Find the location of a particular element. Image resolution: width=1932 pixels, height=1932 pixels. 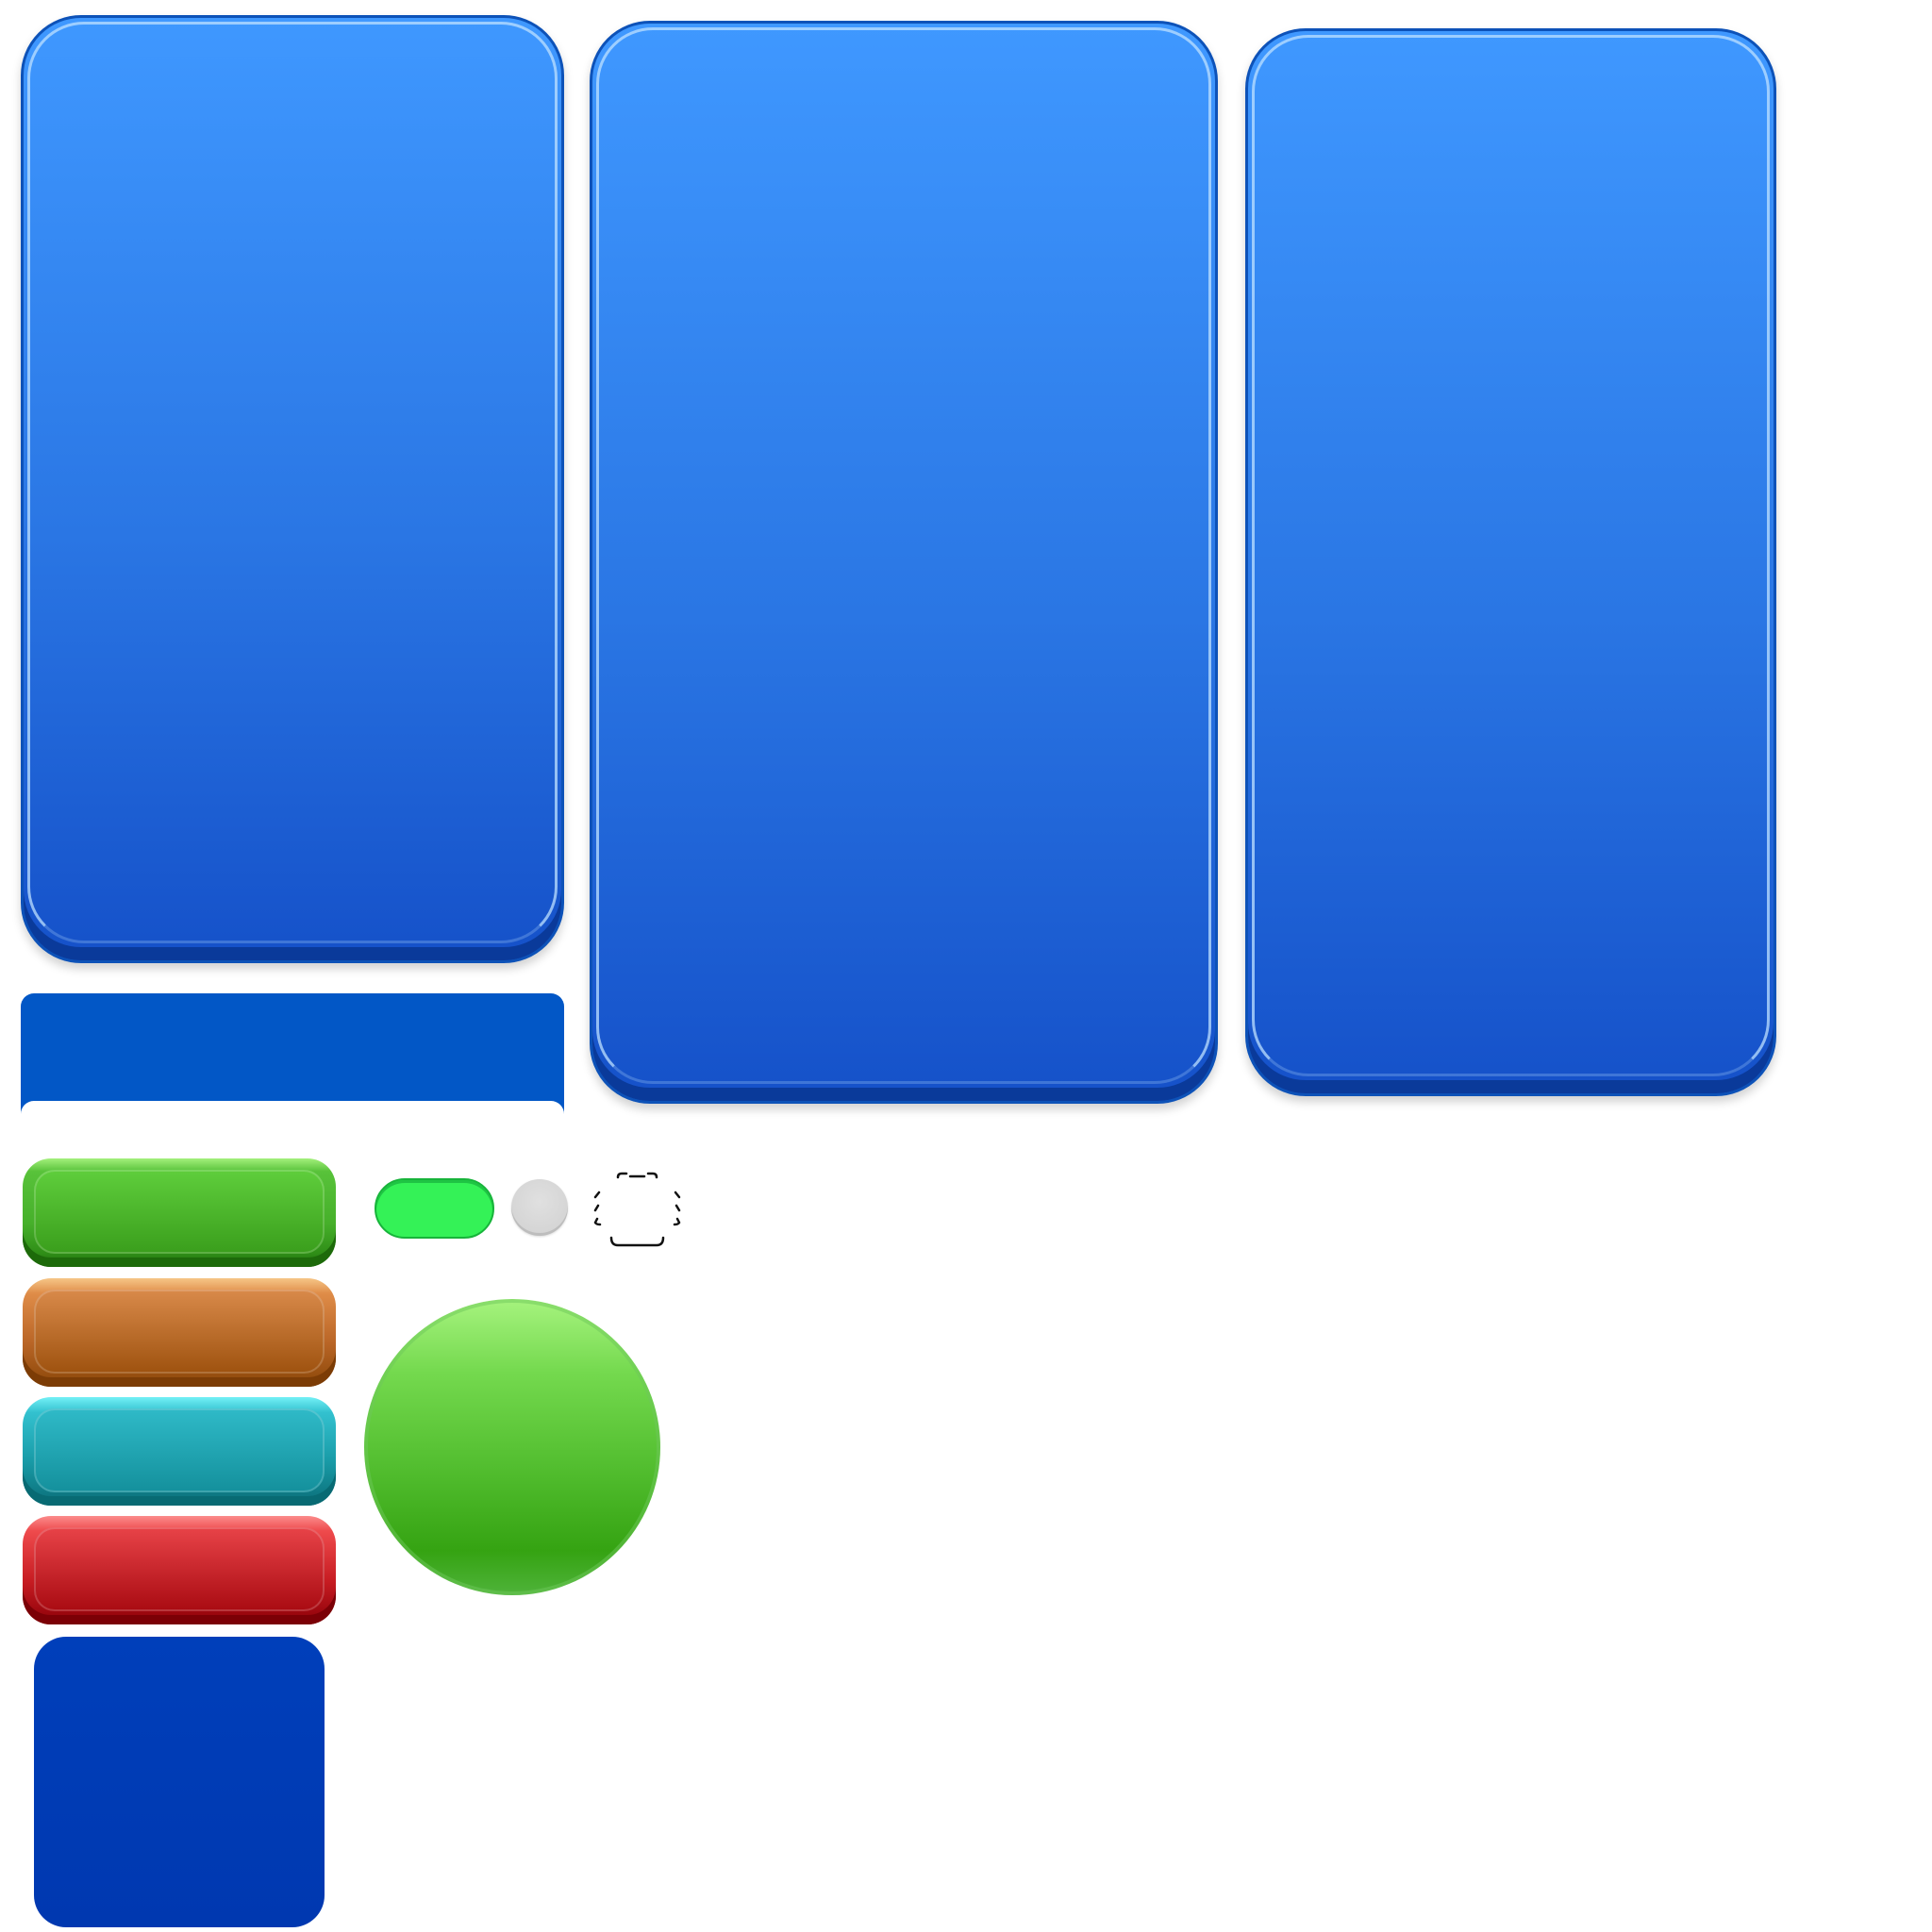

toggle-knob is located at coordinates (539, 1207).